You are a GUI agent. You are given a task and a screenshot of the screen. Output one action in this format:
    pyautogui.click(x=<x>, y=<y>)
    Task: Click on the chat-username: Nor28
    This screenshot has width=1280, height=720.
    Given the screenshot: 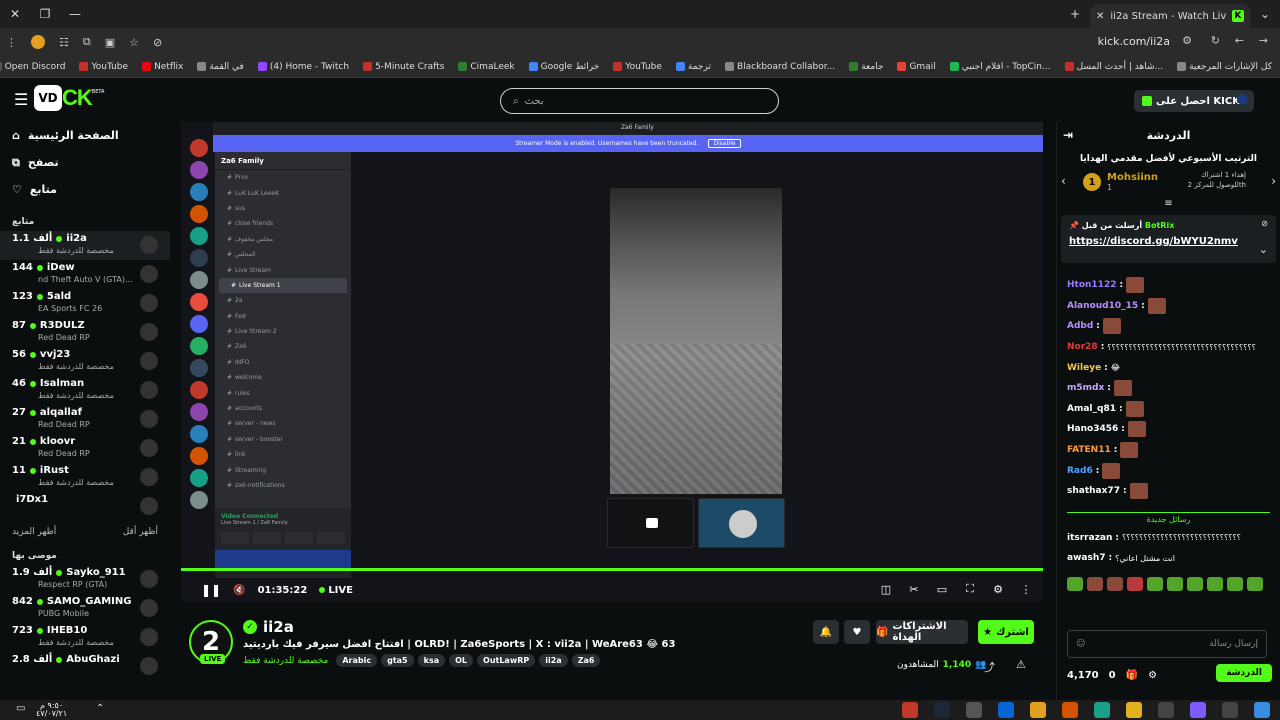 What is the action you would take?
    pyautogui.click(x=1082, y=347)
    